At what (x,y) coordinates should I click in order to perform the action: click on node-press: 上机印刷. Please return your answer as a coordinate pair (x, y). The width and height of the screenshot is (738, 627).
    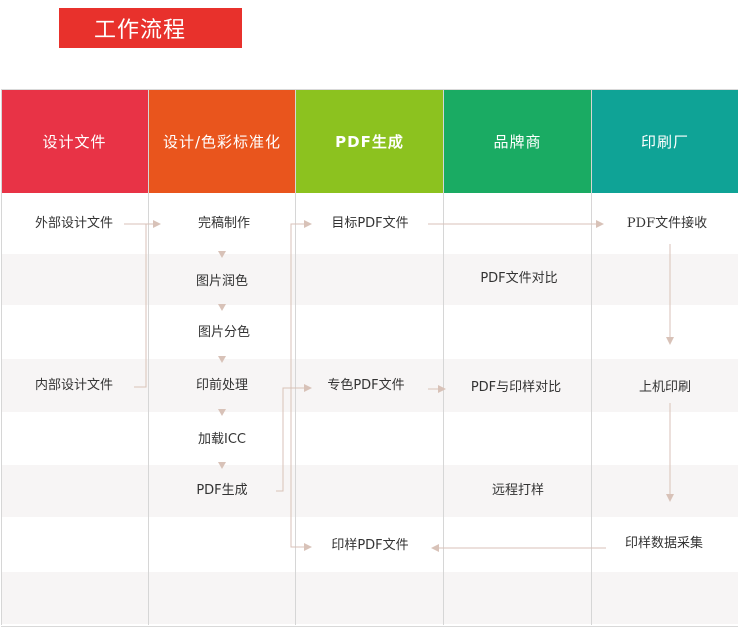
    Looking at the image, I should click on (665, 387).